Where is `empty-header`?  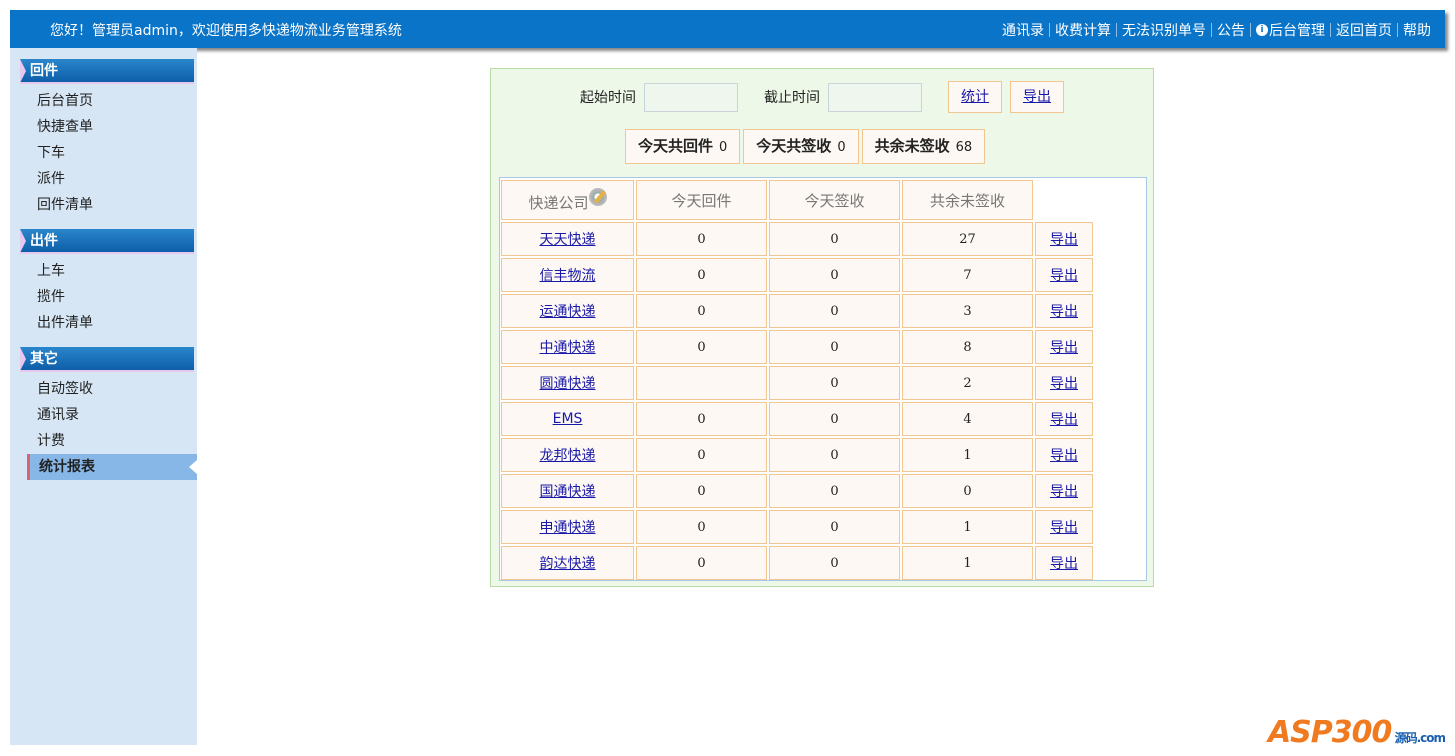
empty-header is located at coordinates (1064, 200).